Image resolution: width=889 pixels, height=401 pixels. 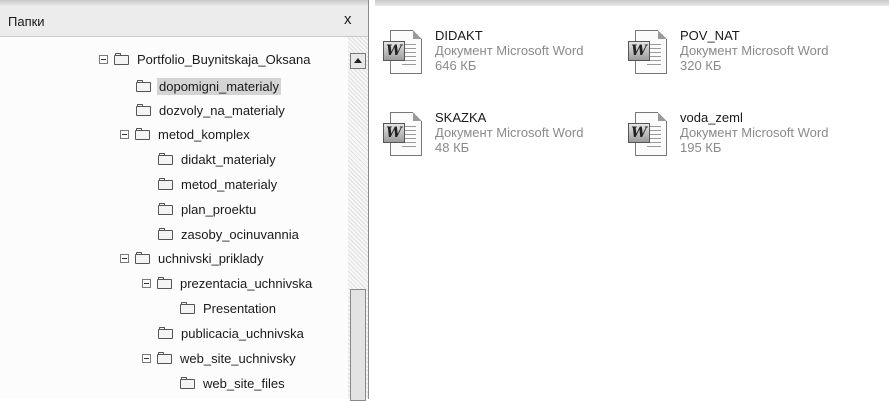 What do you see at coordinates (238, 358) in the screenshot?
I see `tree-item-label: web_site_uchnivsky` at bounding box center [238, 358].